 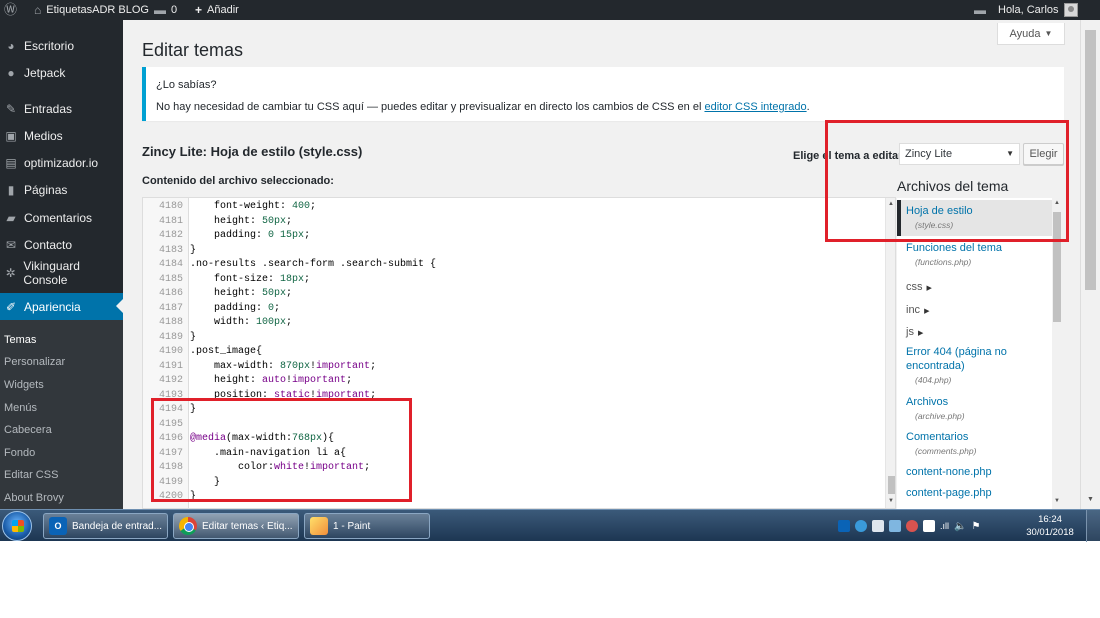 I want to click on sidebar-item-label: Contacto, so click(x=48, y=244).